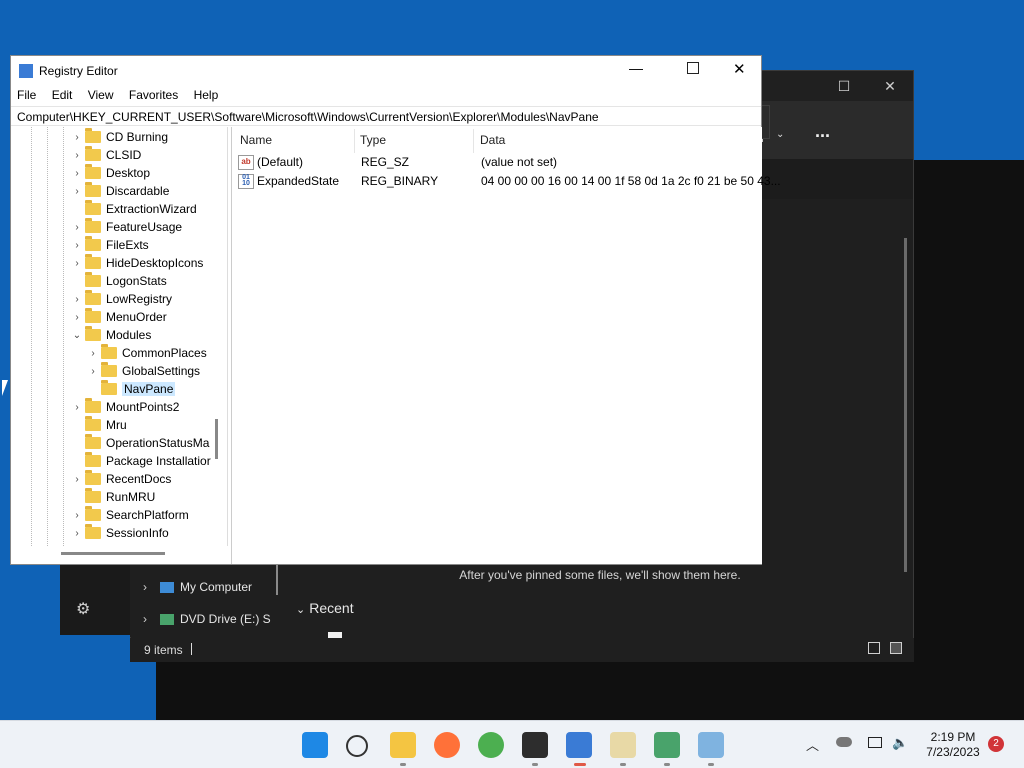 This screenshot has width=1024, height=768. Describe the element at coordinates (844, 742) in the screenshot. I see `cloud-offline-icon` at that location.